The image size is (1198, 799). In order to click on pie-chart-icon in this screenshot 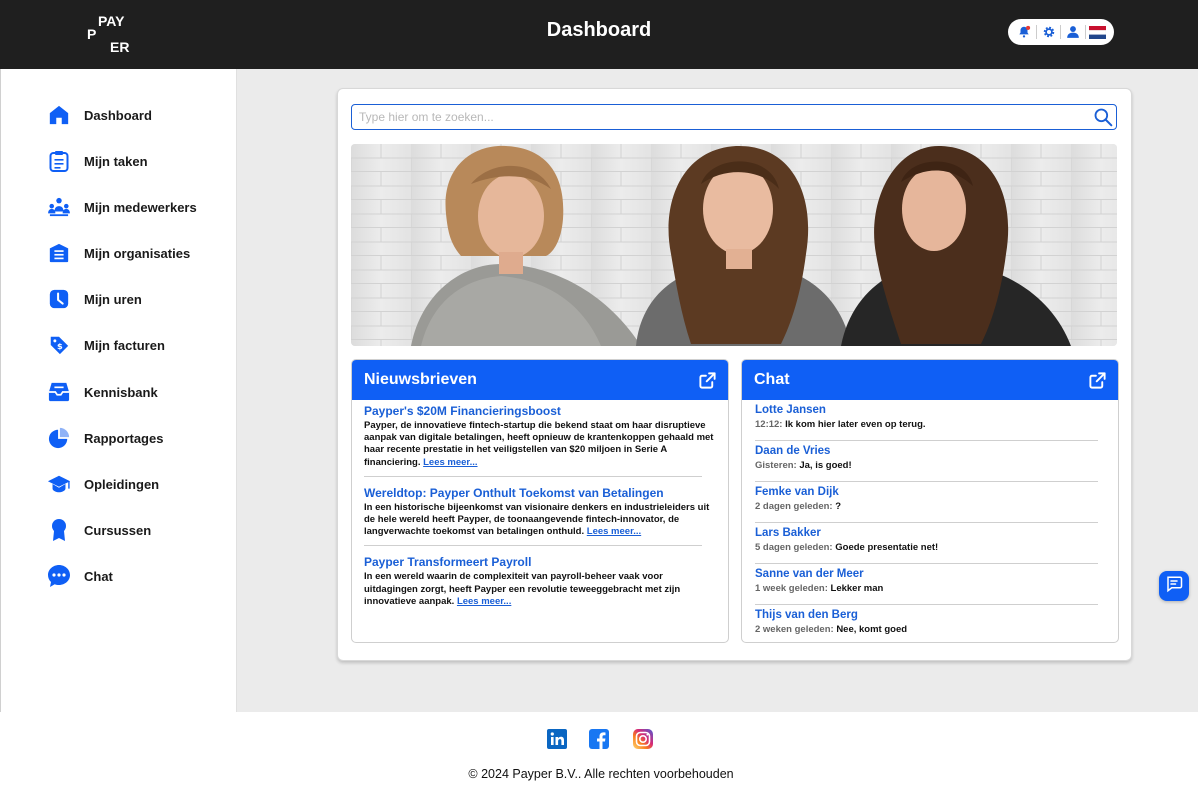, I will do `click(59, 438)`.